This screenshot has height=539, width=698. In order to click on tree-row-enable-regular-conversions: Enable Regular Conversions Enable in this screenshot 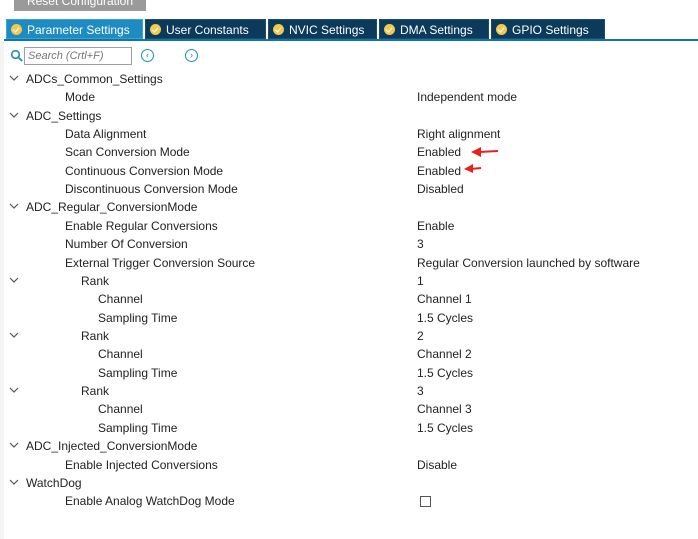, I will do `click(349, 226)`.